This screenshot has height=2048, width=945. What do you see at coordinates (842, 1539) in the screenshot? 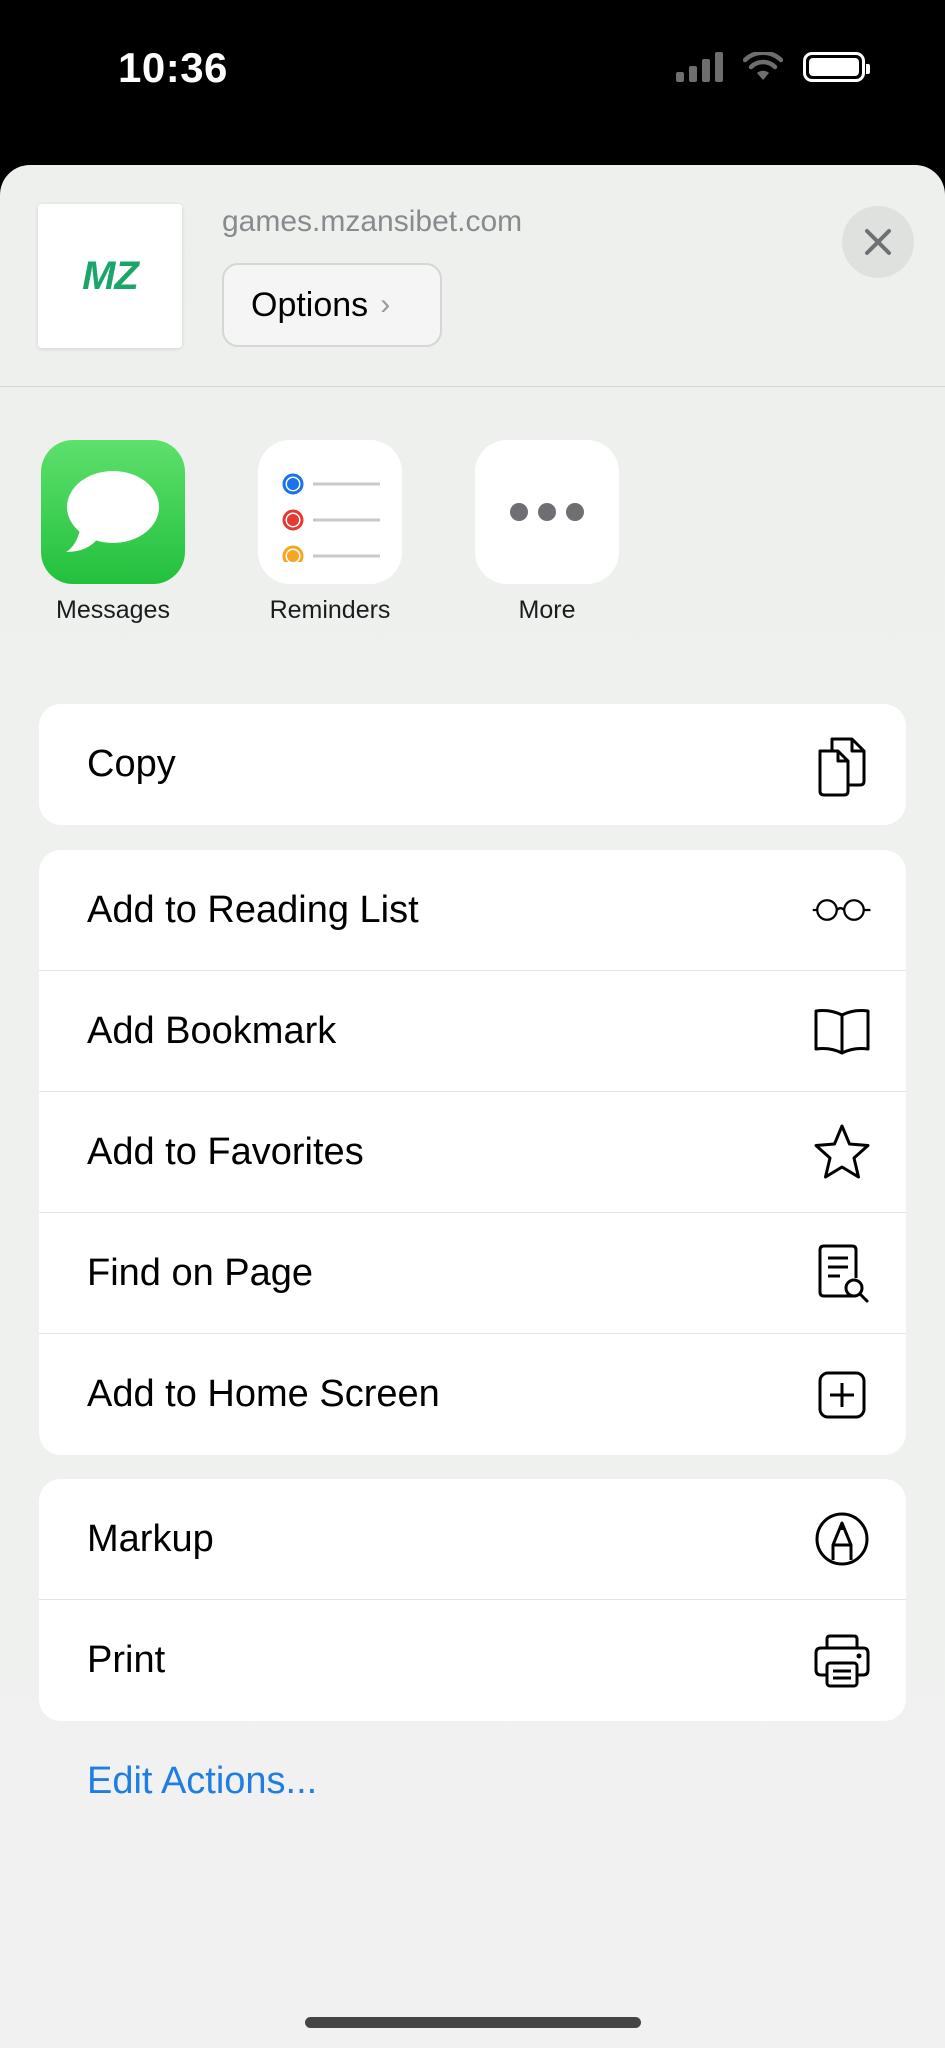
I see `markup-icon` at bounding box center [842, 1539].